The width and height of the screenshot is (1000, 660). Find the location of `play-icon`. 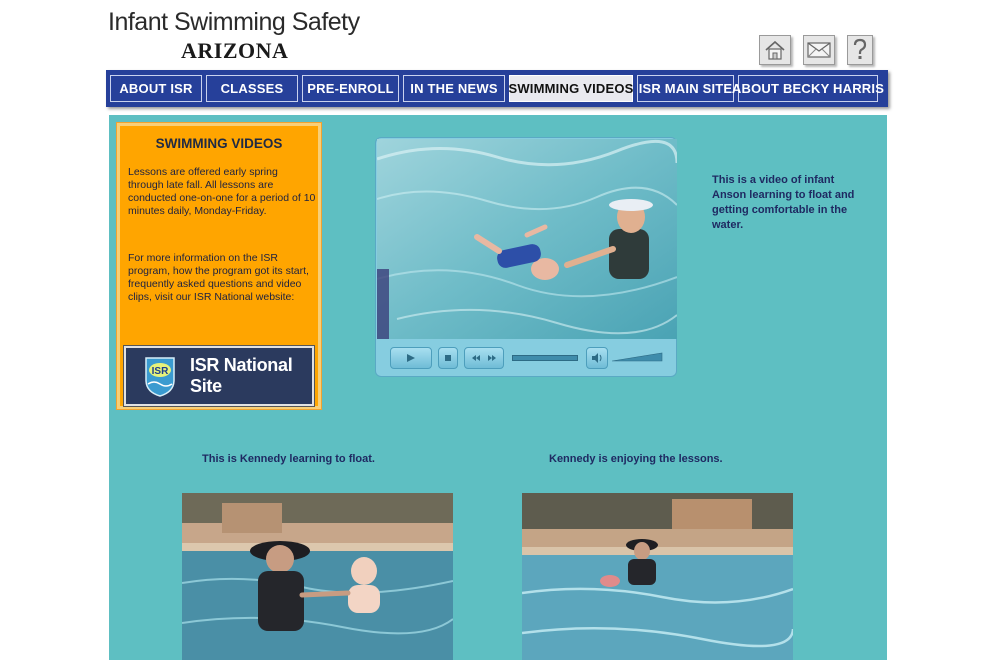

play-icon is located at coordinates (411, 358).